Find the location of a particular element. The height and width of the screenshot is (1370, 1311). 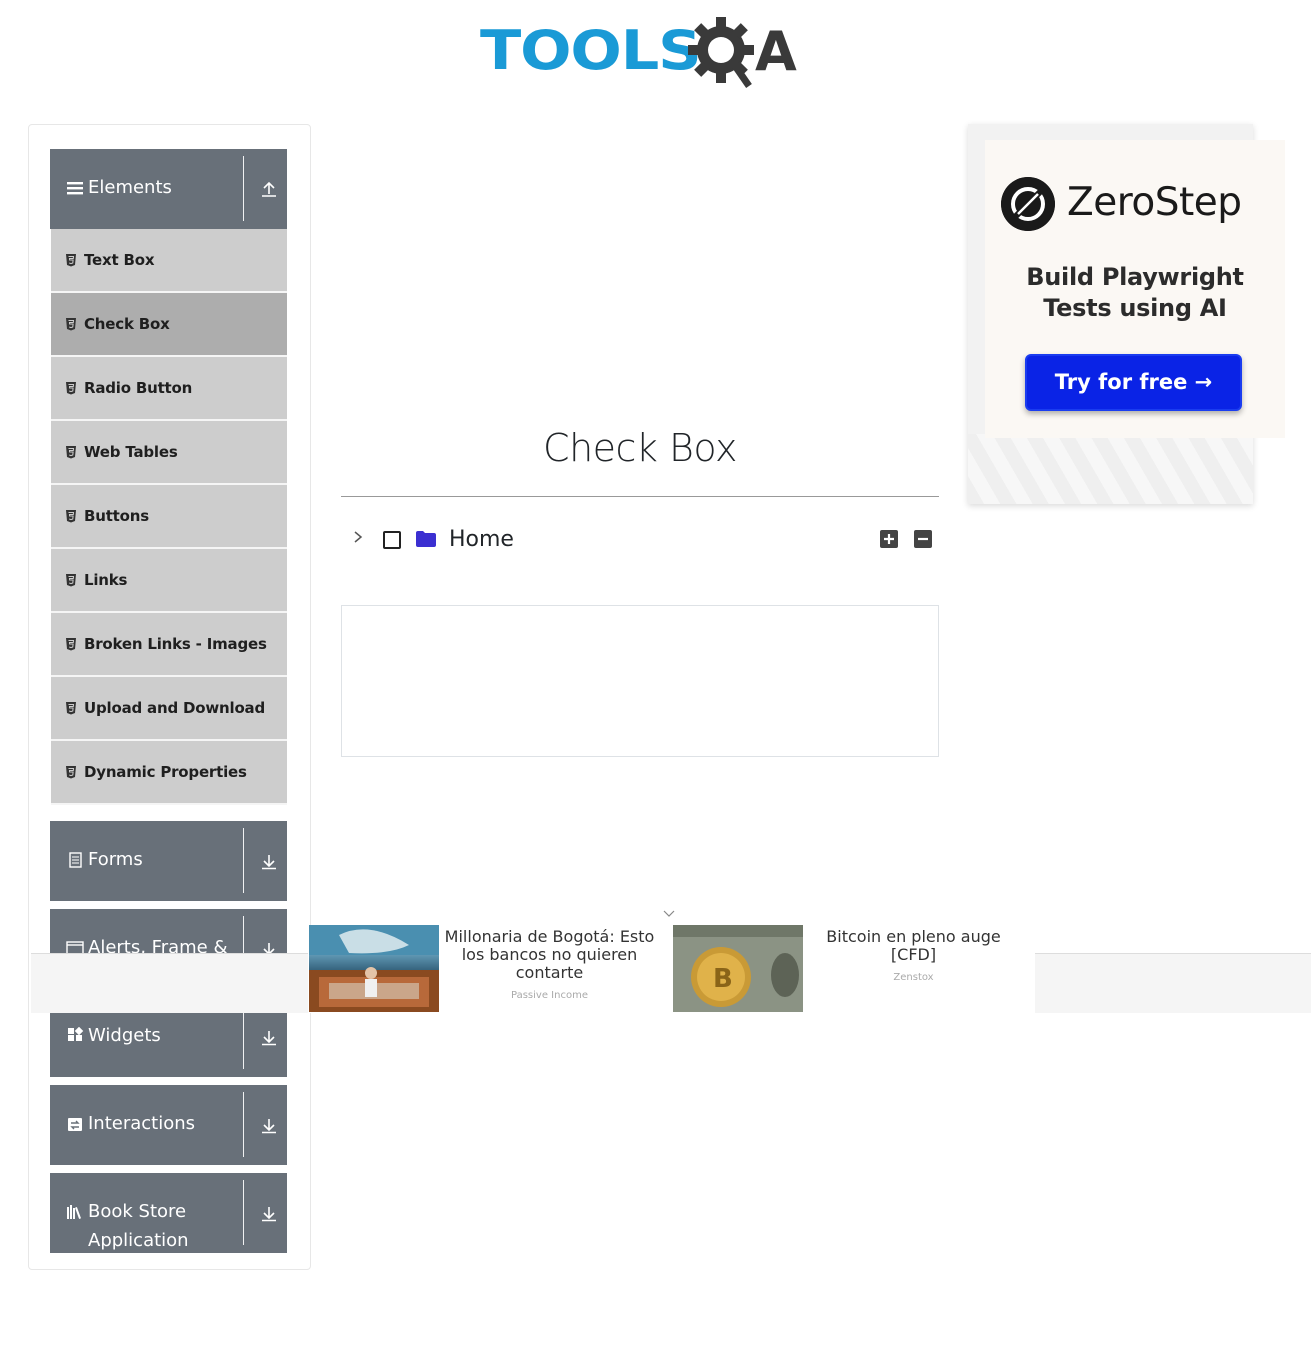

group-header-elements: Elements is located at coordinates (168, 189).